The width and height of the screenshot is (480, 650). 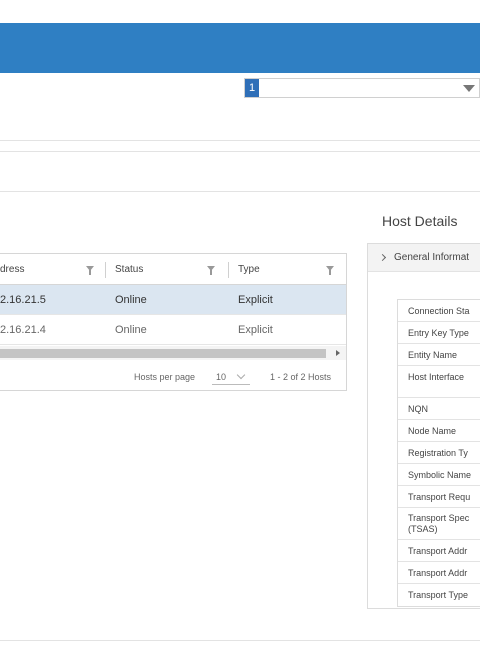 What do you see at coordinates (439, 333) in the screenshot?
I see `property-entry-key-type: Entry Key Type` at bounding box center [439, 333].